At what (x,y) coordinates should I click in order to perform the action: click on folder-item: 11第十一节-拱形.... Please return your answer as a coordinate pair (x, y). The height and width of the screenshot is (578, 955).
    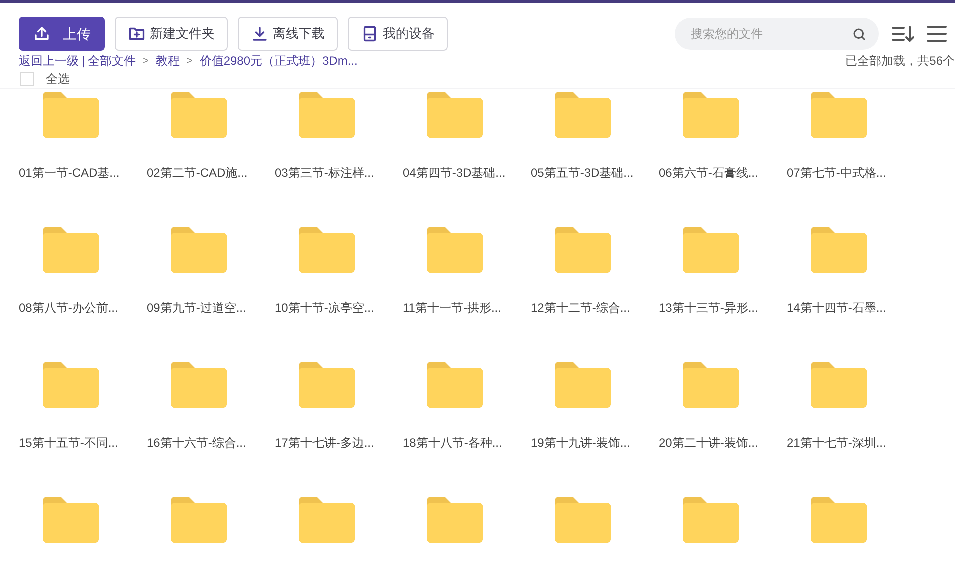
    Looking at the image, I should click on (467, 294).